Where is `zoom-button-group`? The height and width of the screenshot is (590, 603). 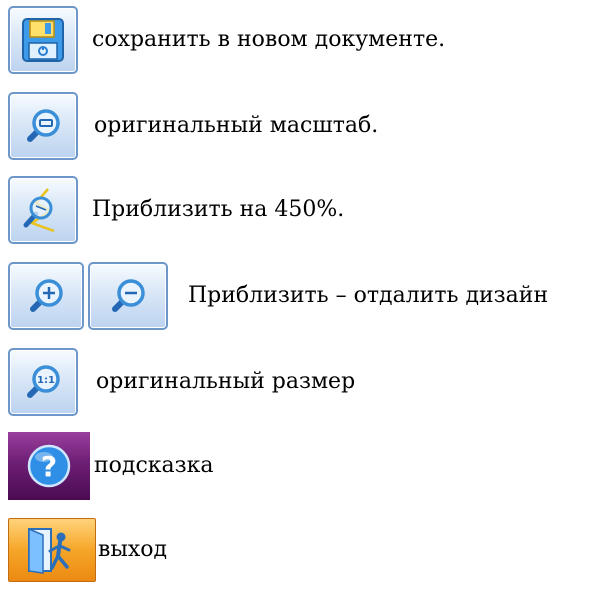
zoom-button-group is located at coordinates (88, 296).